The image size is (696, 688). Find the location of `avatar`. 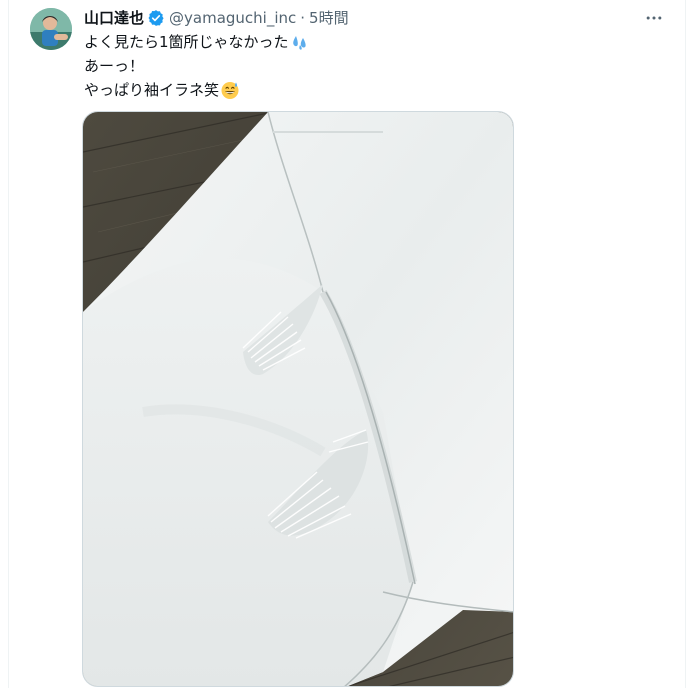

avatar is located at coordinates (51, 29).